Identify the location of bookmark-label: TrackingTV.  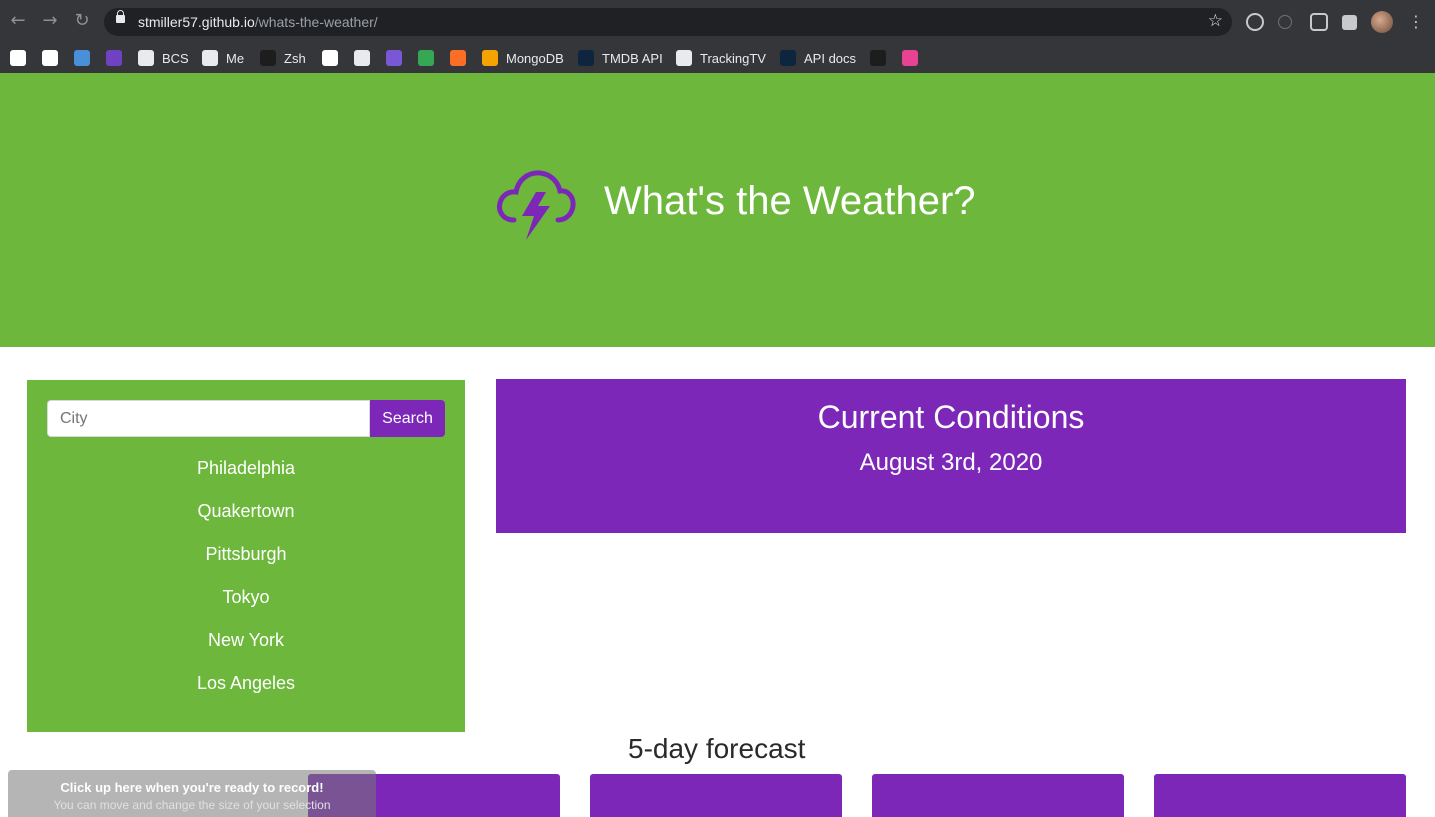
(733, 58).